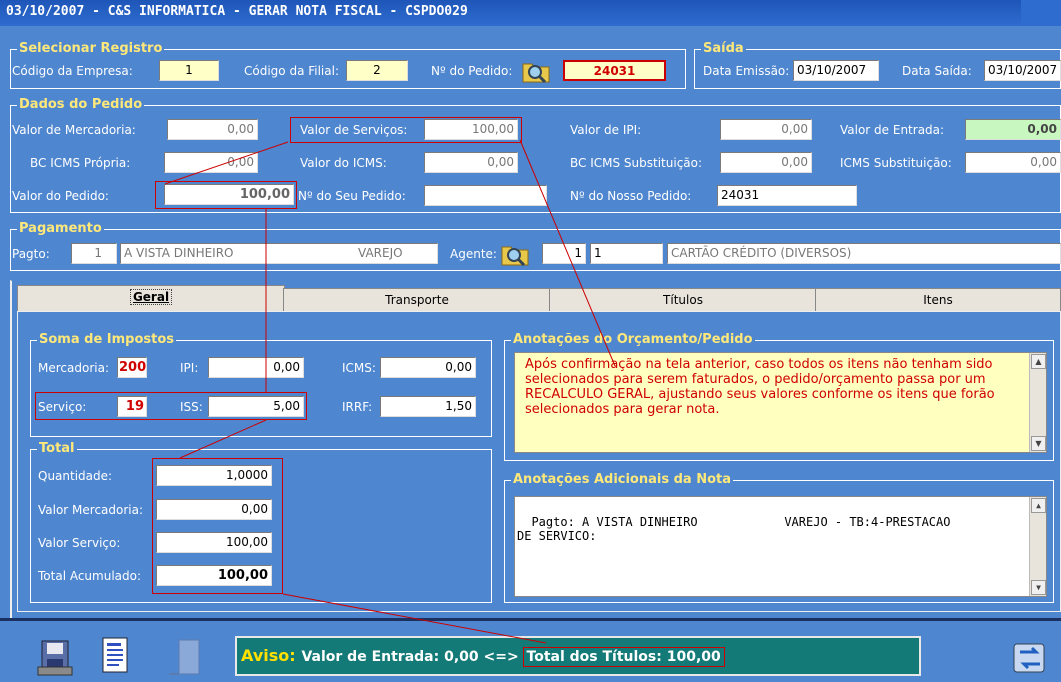  Describe the element at coordinates (115, 656) in the screenshot. I see `document-icon` at that location.